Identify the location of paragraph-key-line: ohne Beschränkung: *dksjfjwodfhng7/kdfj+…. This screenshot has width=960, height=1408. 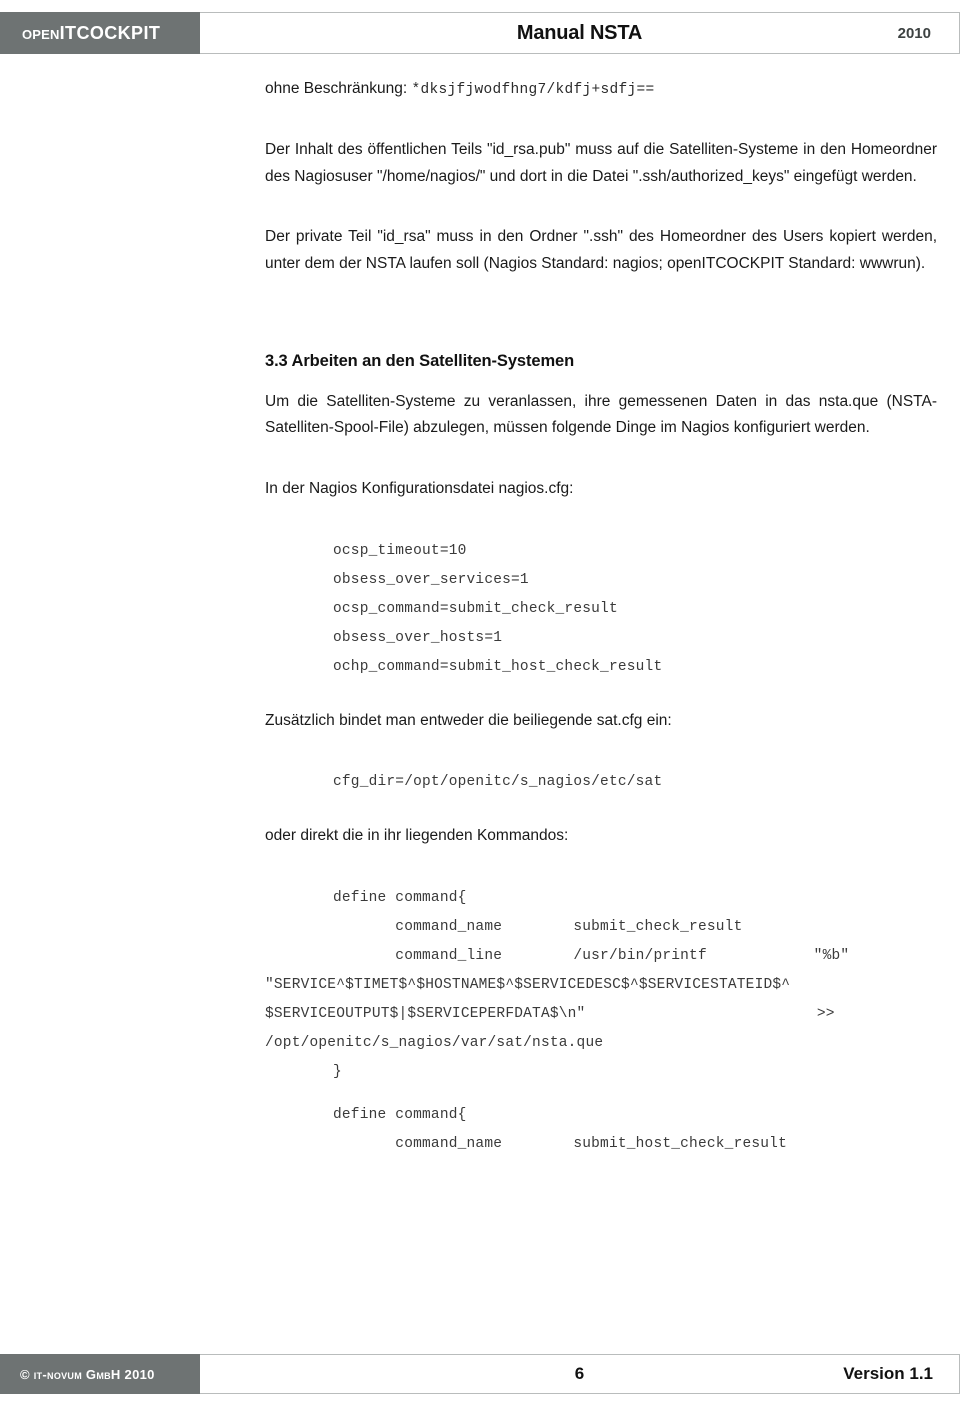
(601, 89).